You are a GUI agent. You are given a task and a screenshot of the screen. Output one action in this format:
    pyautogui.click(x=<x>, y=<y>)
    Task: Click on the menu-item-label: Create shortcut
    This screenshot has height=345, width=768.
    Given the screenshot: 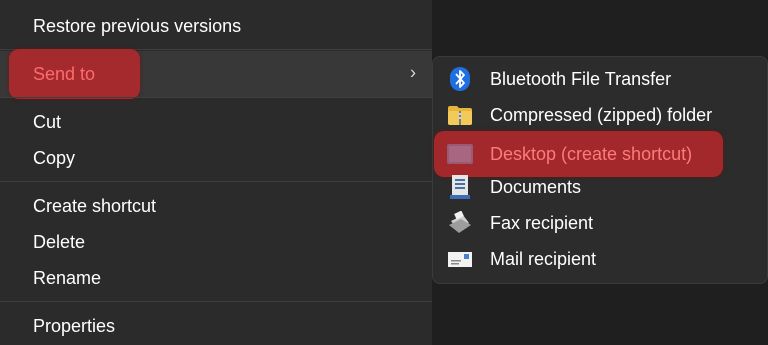 What is the action you would take?
    pyautogui.click(x=95, y=205)
    